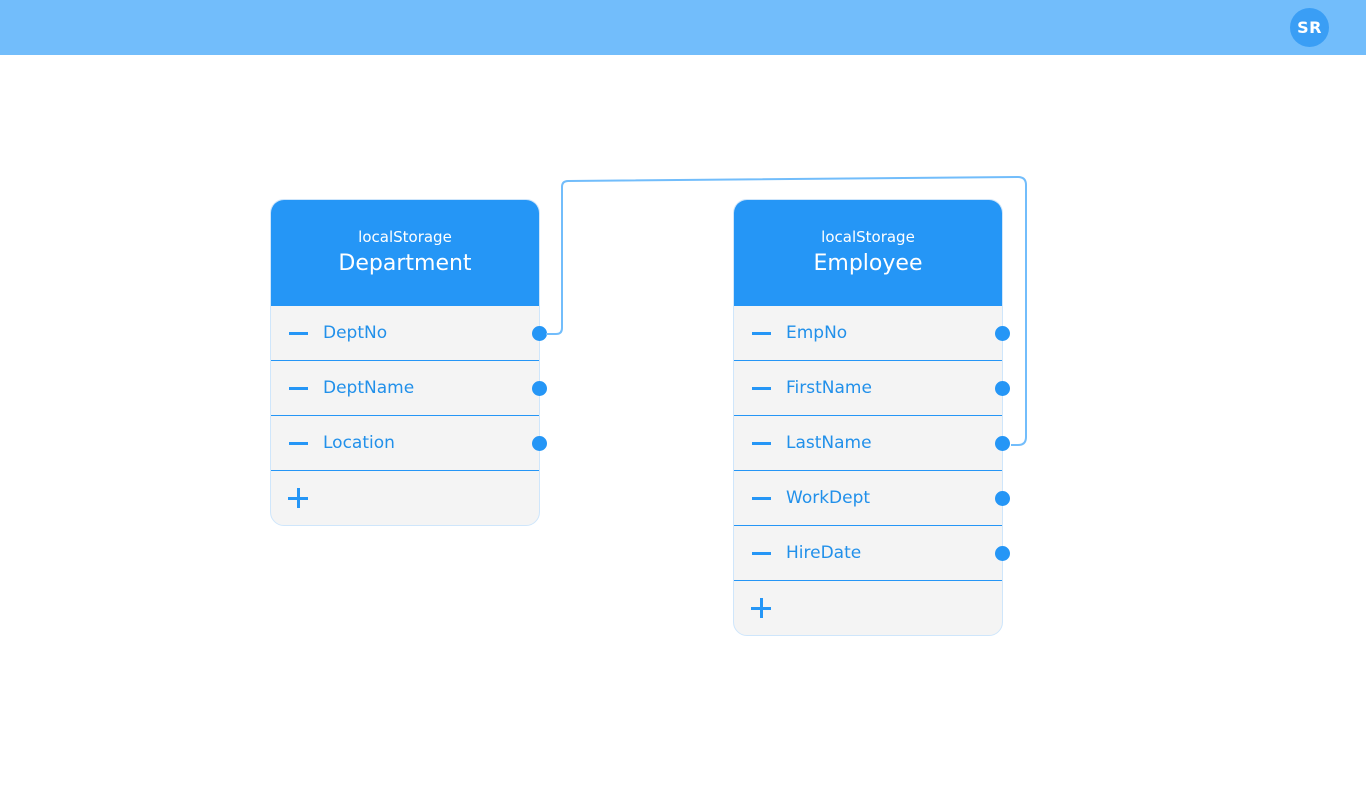  I want to click on field-label: WorkDept, so click(828, 498).